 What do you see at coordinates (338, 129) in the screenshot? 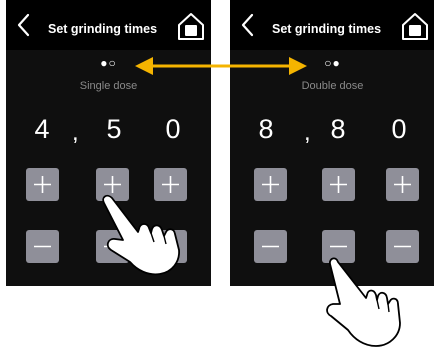
I see `digit-tenths: 8` at bounding box center [338, 129].